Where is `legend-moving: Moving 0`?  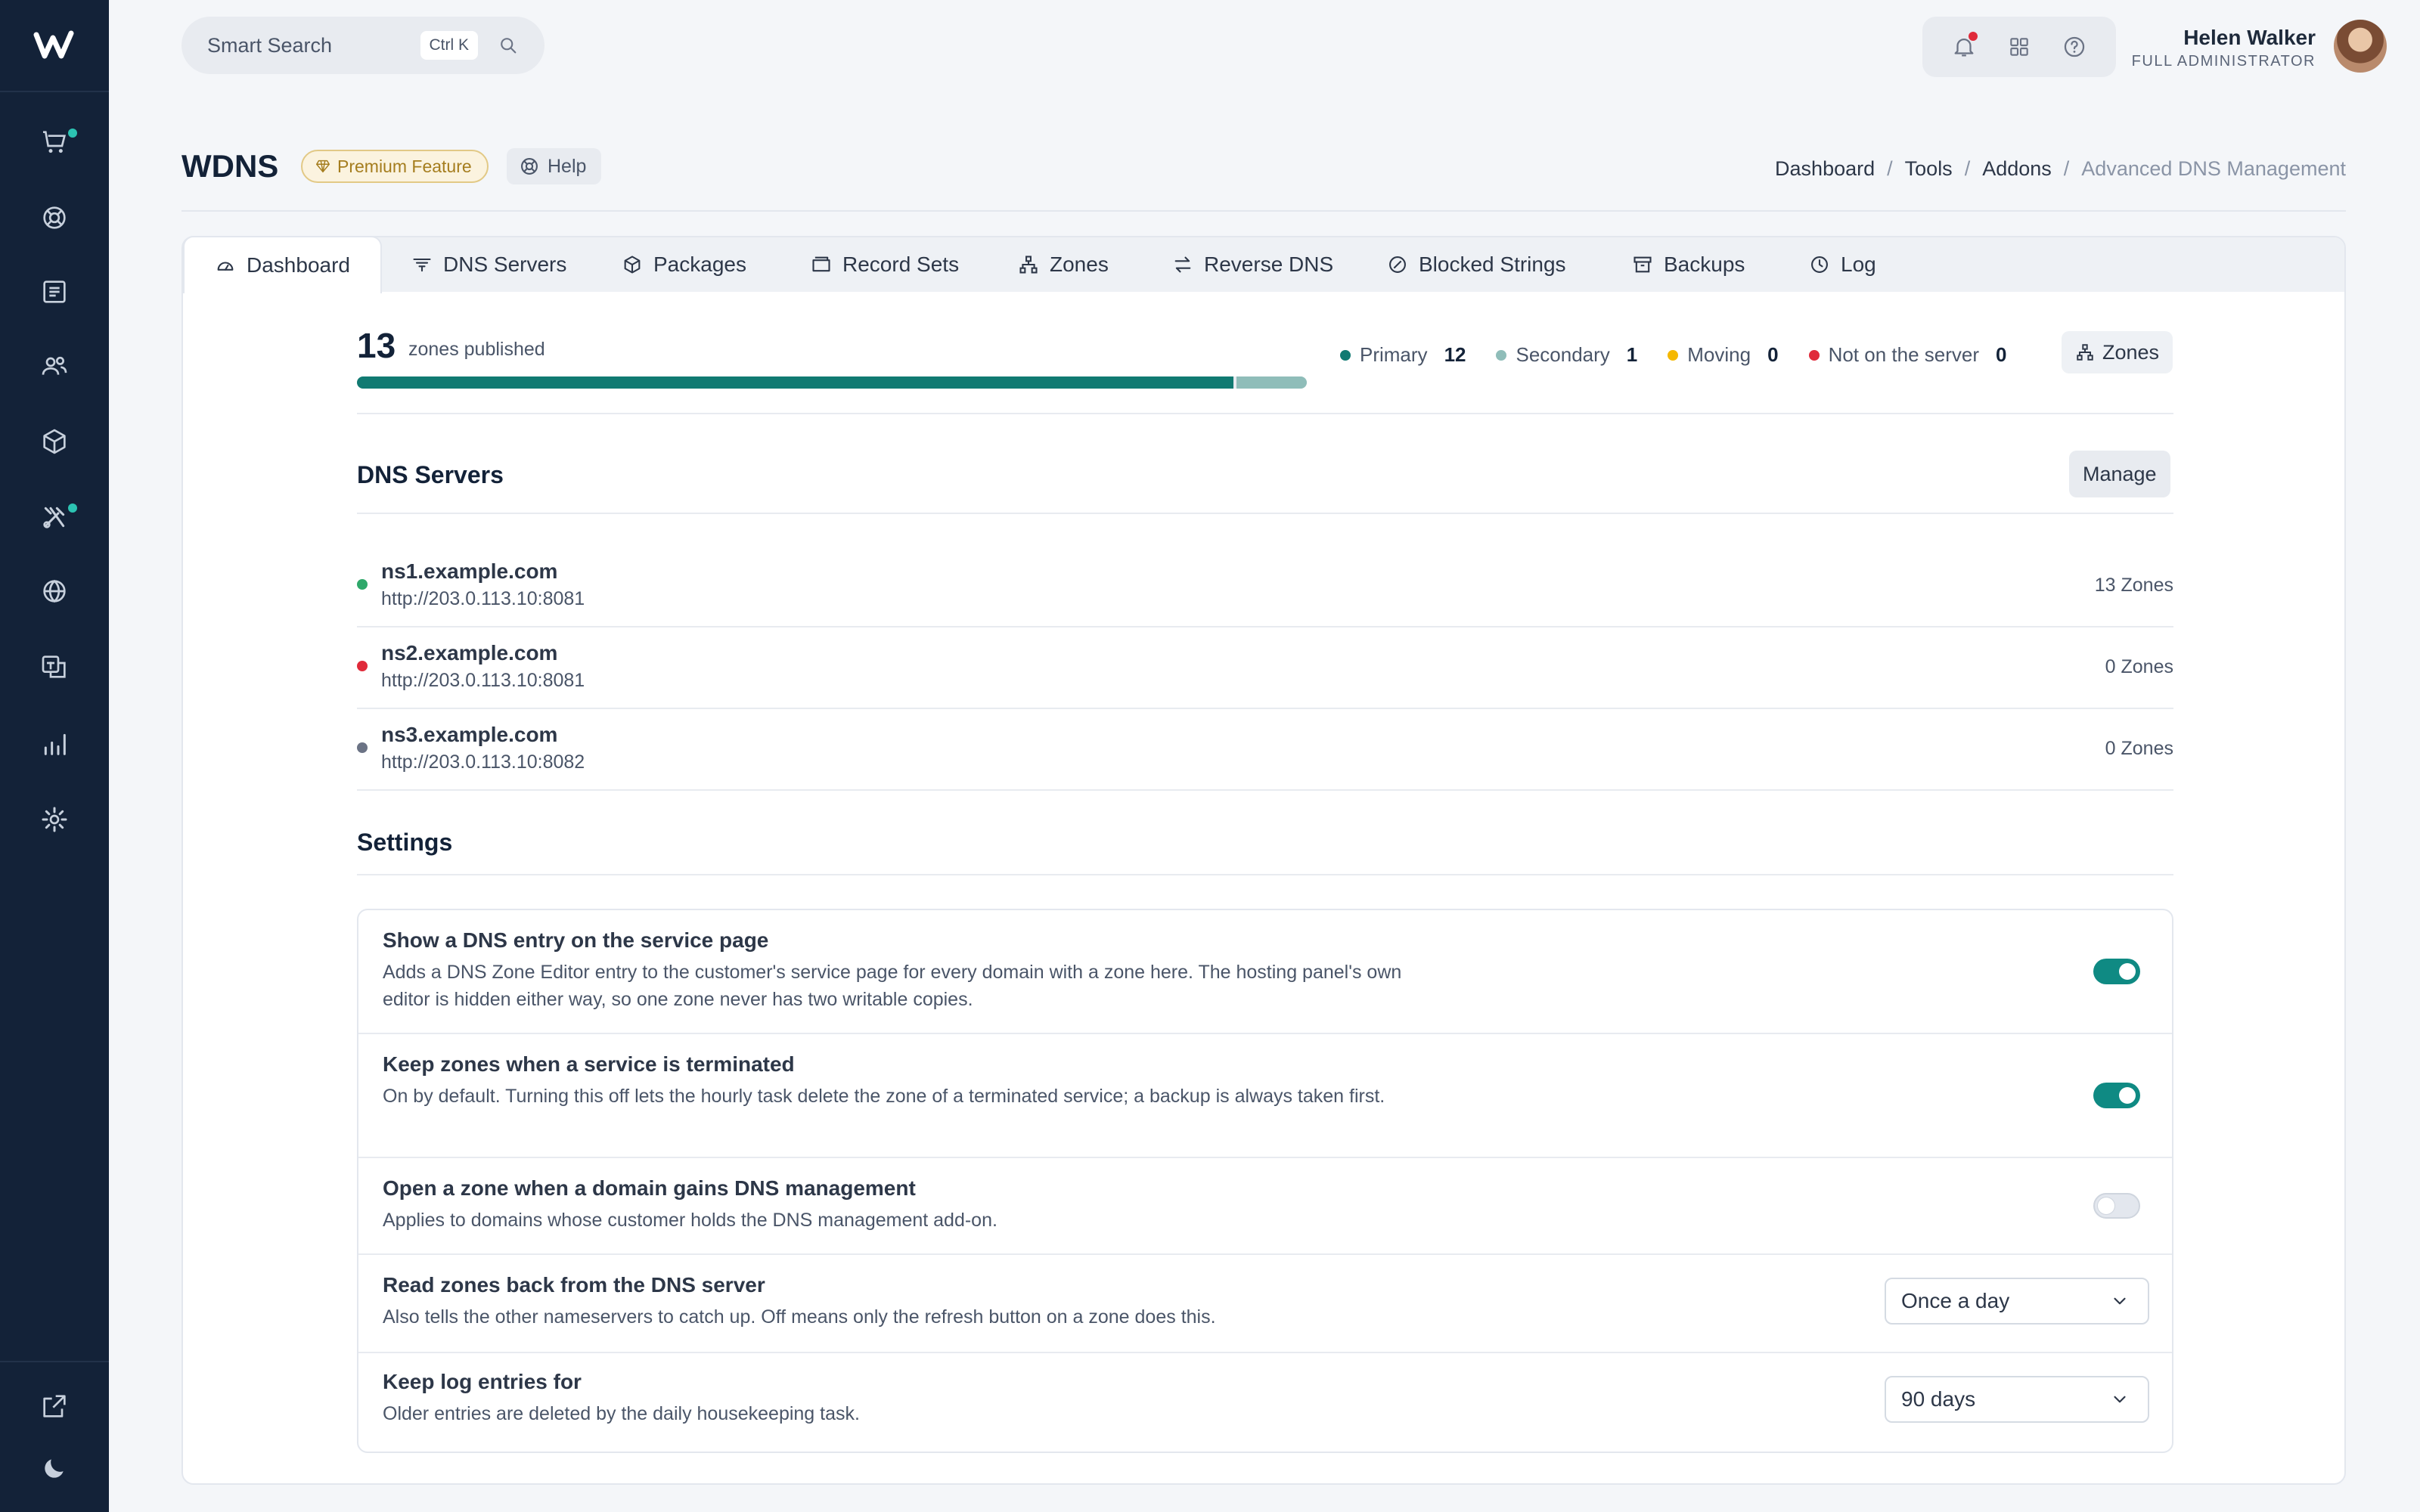
legend-moving: Moving 0 is located at coordinates (1723, 355).